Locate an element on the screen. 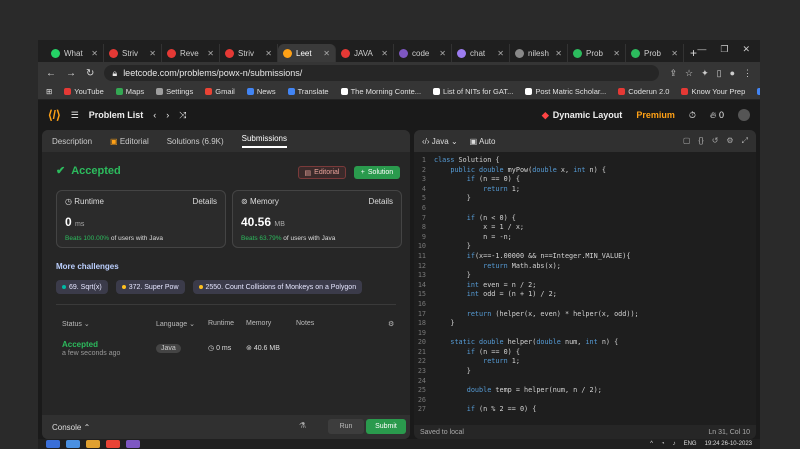 The width and height of the screenshot is (800, 449). next-problem-icon: › is located at coordinates (167, 115).